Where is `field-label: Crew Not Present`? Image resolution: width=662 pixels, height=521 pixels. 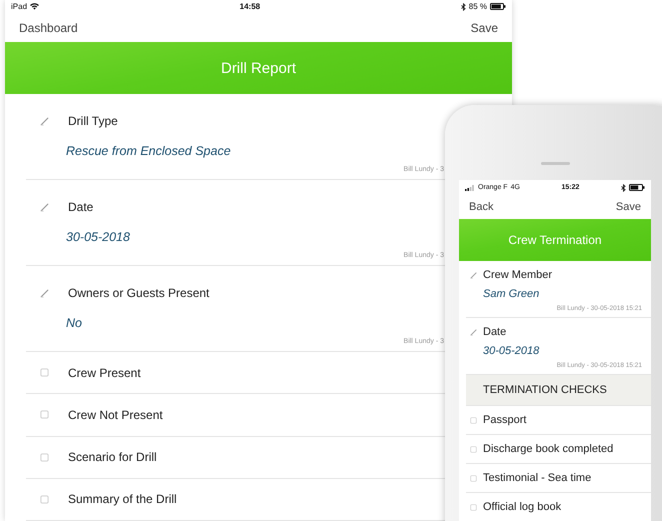
field-label: Crew Not Present is located at coordinates (115, 414).